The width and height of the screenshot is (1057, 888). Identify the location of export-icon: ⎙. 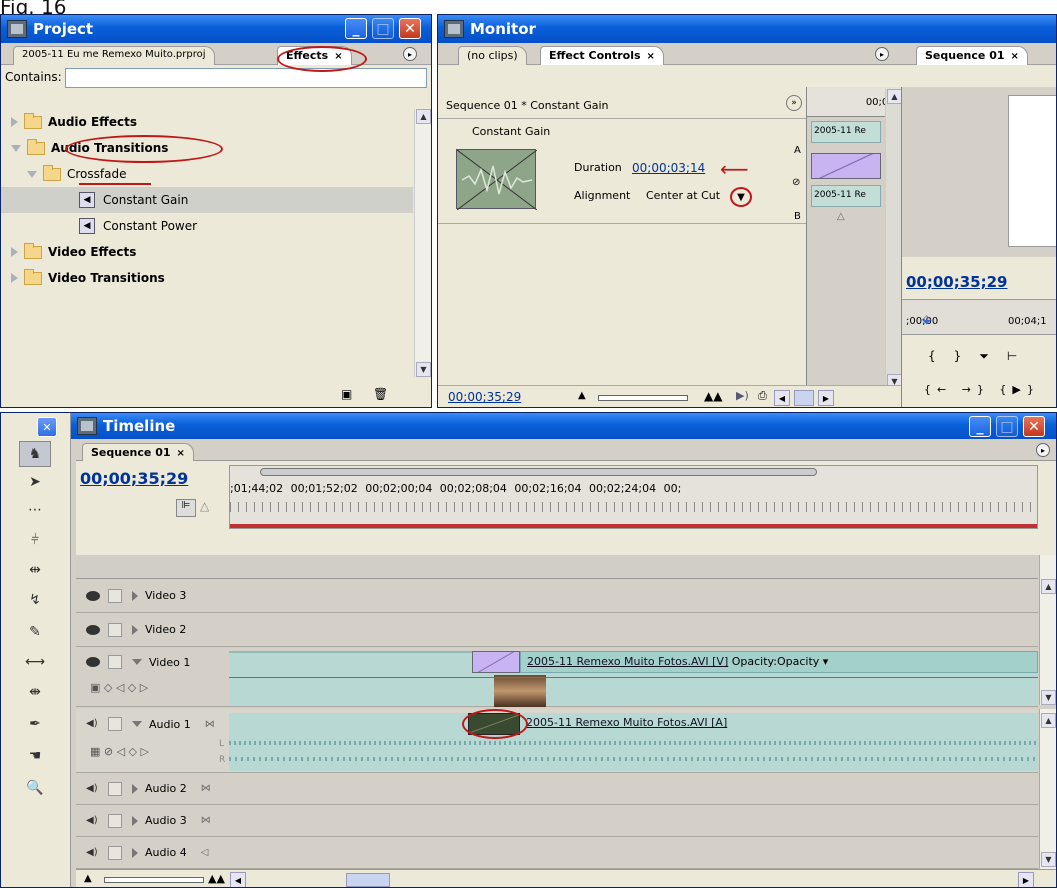
(762, 396).